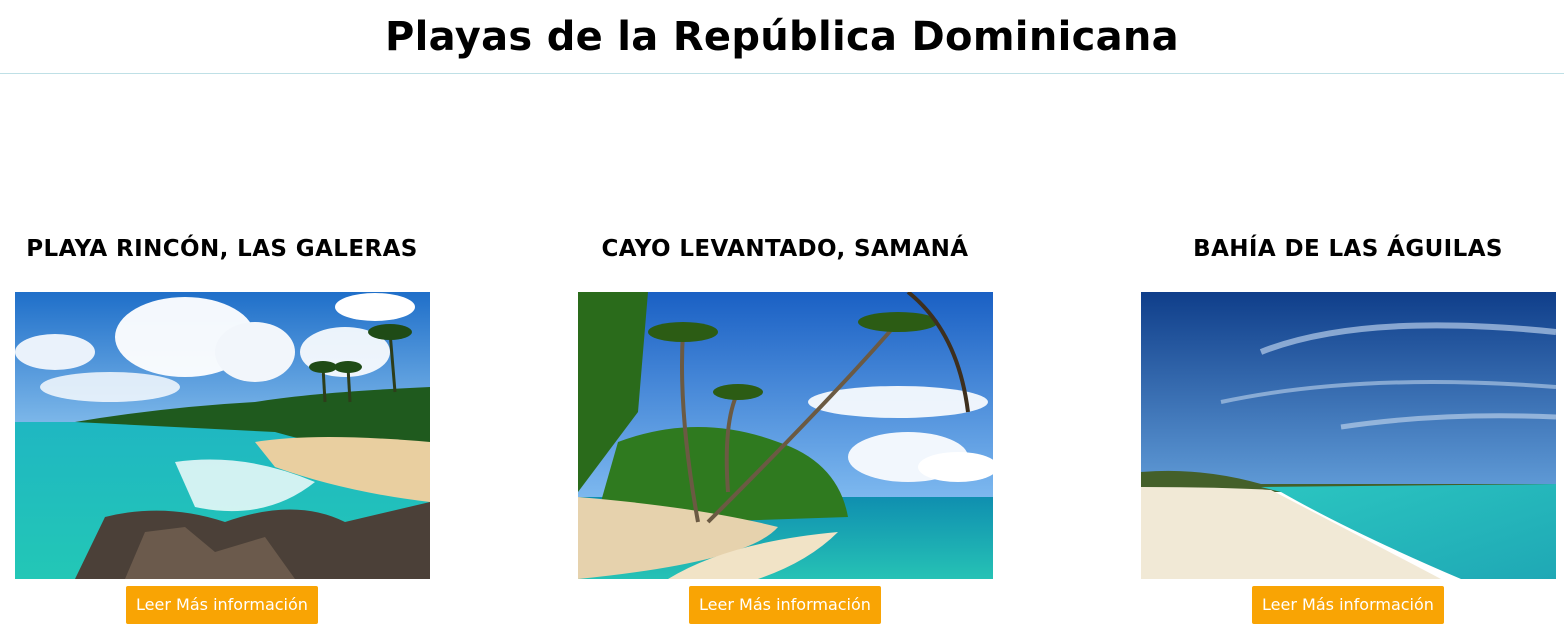 This screenshot has height=639, width=1564. I want to click on beach-card-title: BAHÍA DE LAS ÁGUILAS, so click(1348, 249).